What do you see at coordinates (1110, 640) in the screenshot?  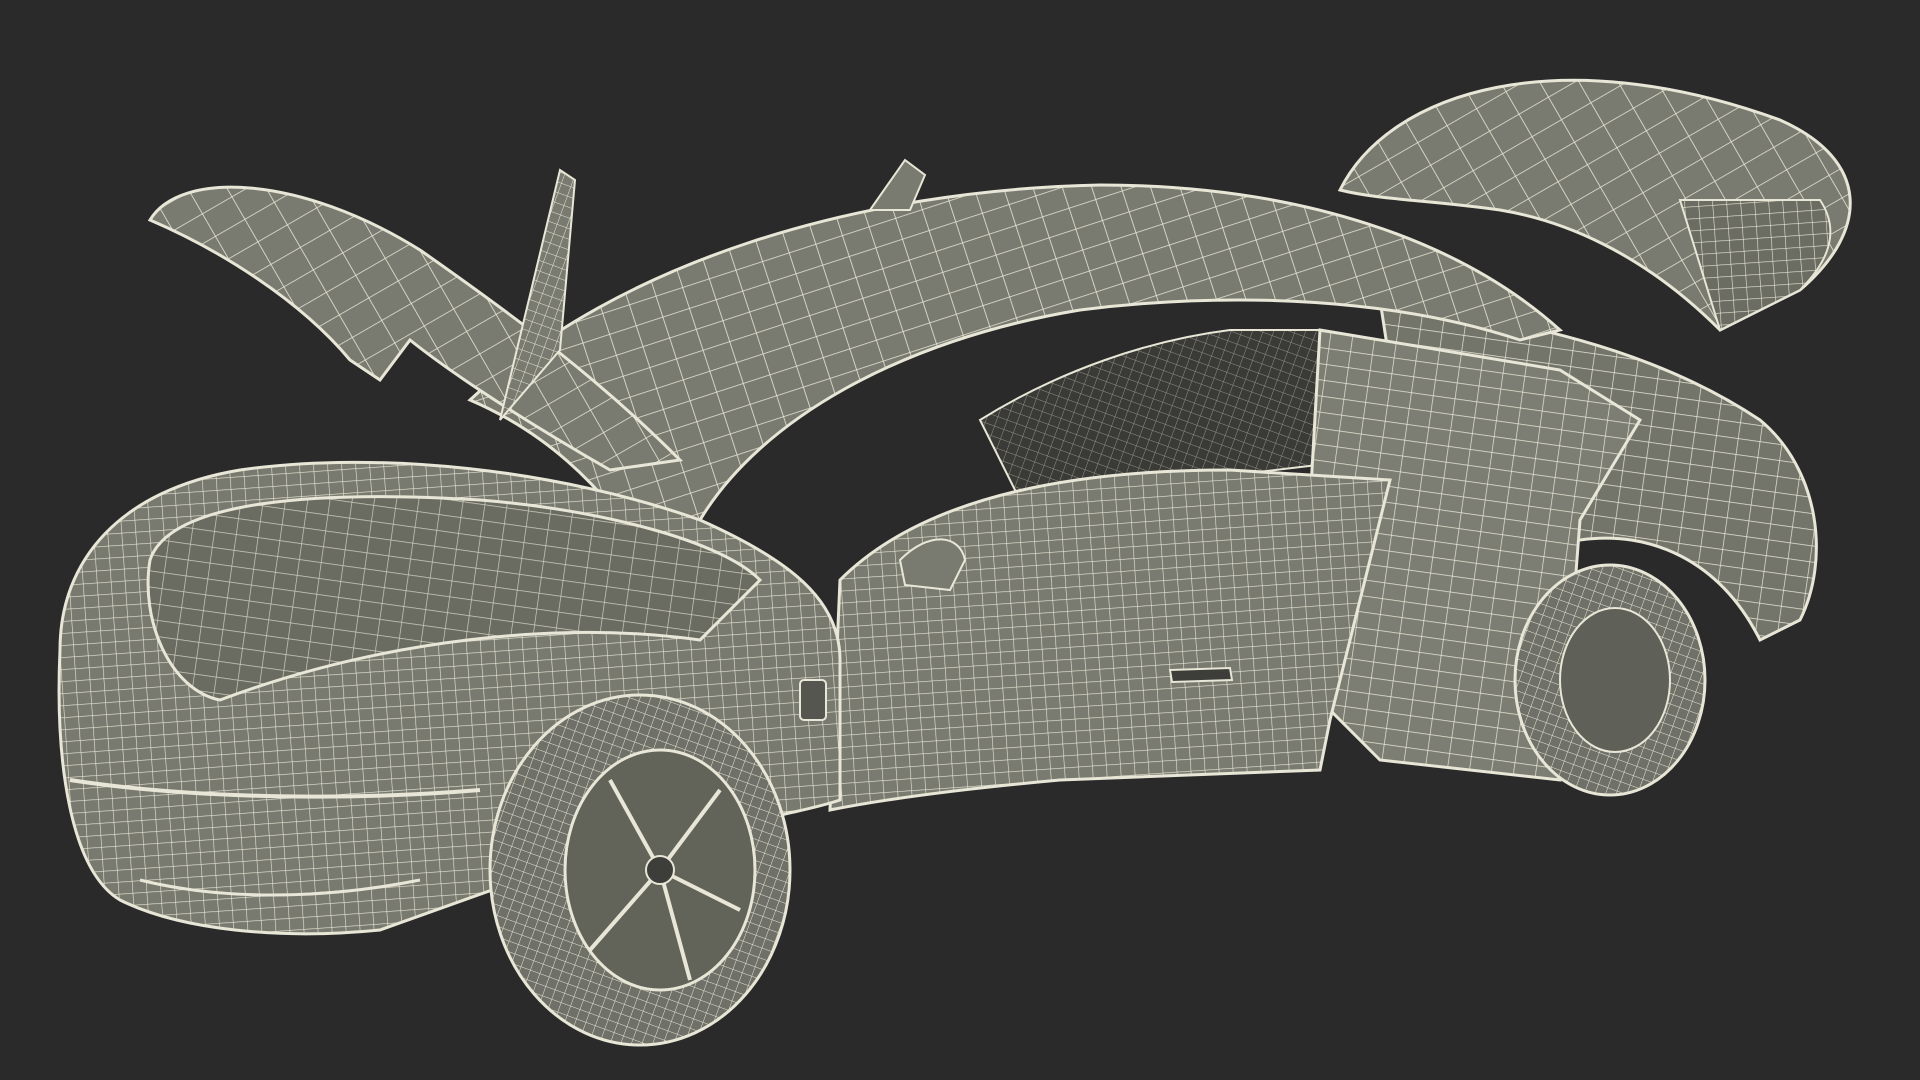 I see `front-door-open` at bounding box center [1110, 640].